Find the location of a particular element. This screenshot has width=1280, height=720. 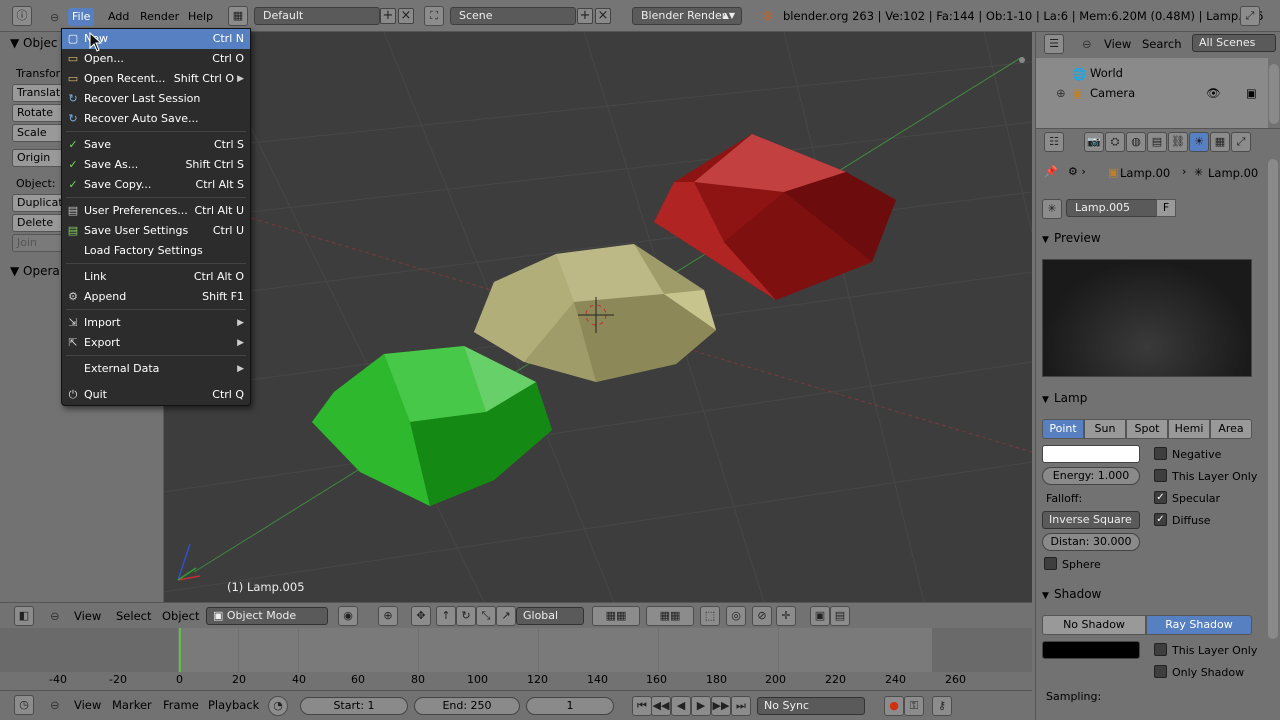

scale-manipulator-icon: ⤡ is located at coordinates (486, 616).